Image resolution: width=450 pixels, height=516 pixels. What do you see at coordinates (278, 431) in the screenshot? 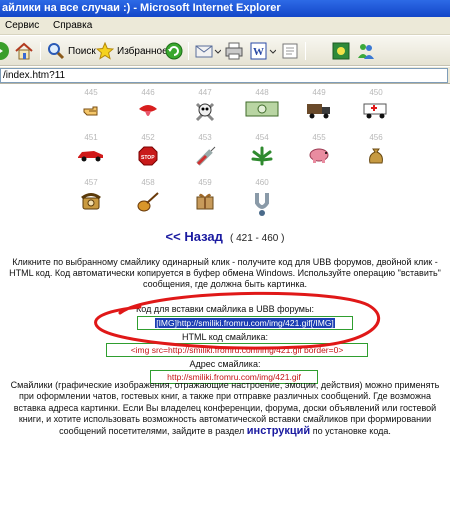
I see `instructions-link: инструкций` at bounding box center [278, 431].